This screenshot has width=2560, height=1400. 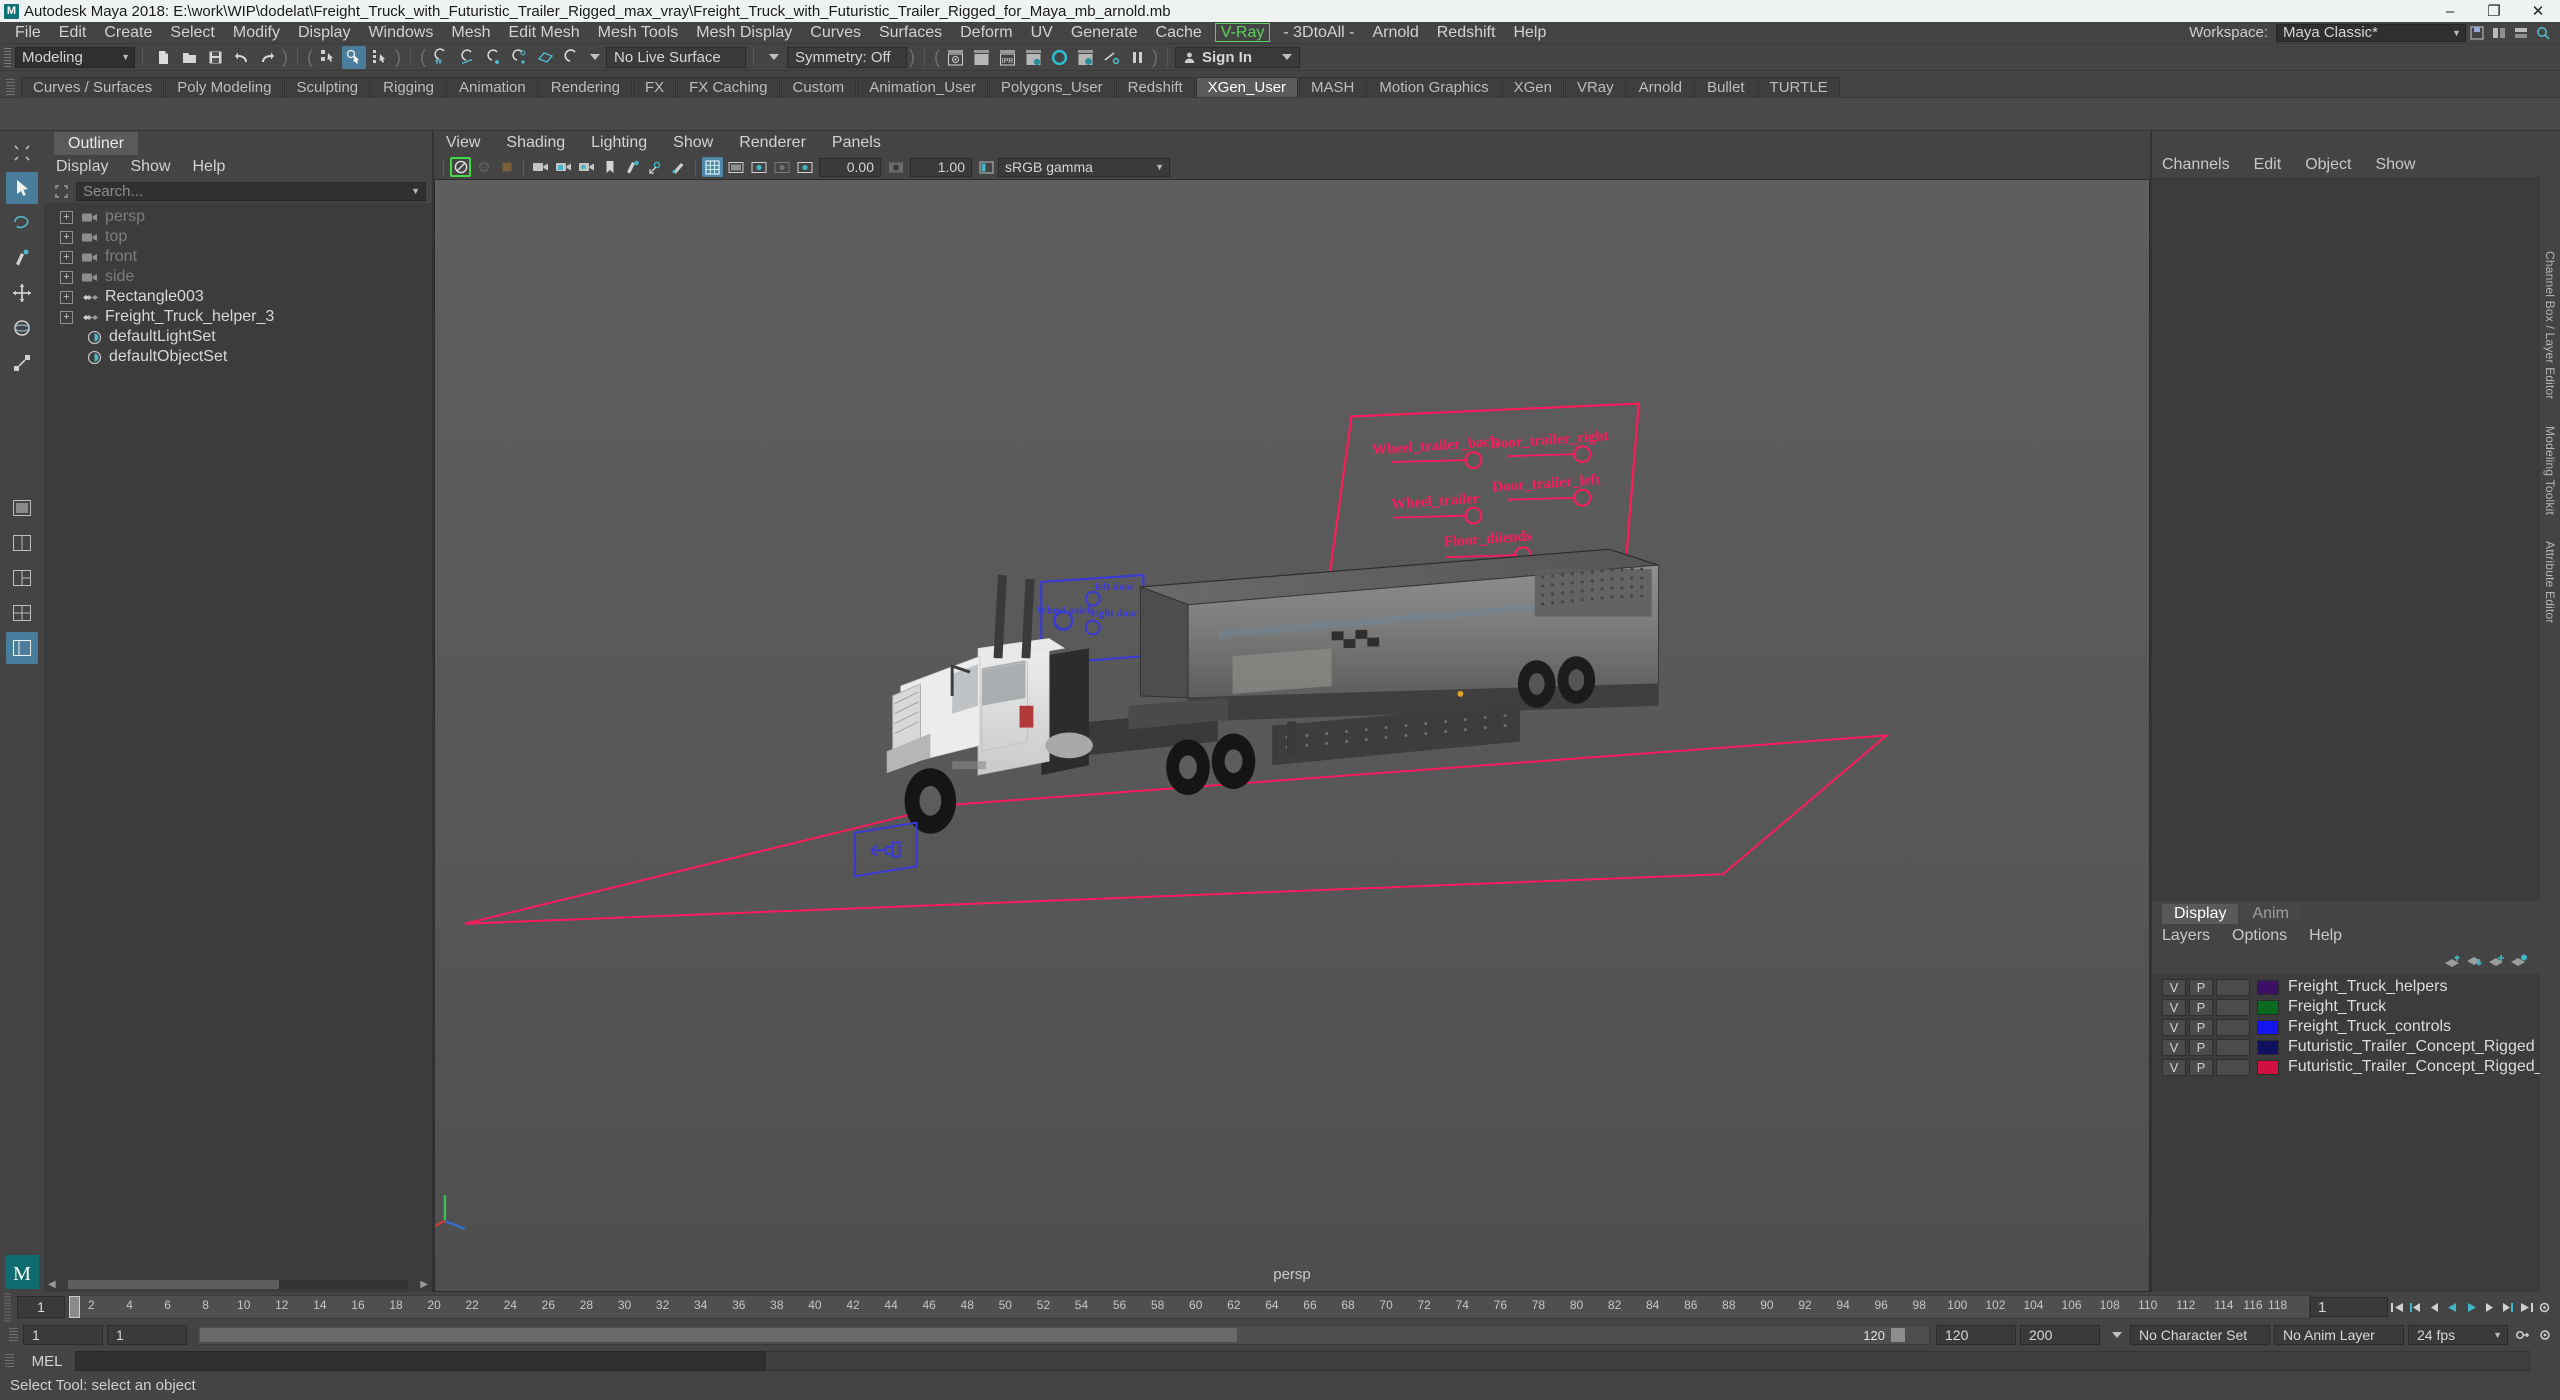 What do you see at coordinates (655, 167) in the screenshot?
I see `manipulator-icon` at bounding box center [655, 167].